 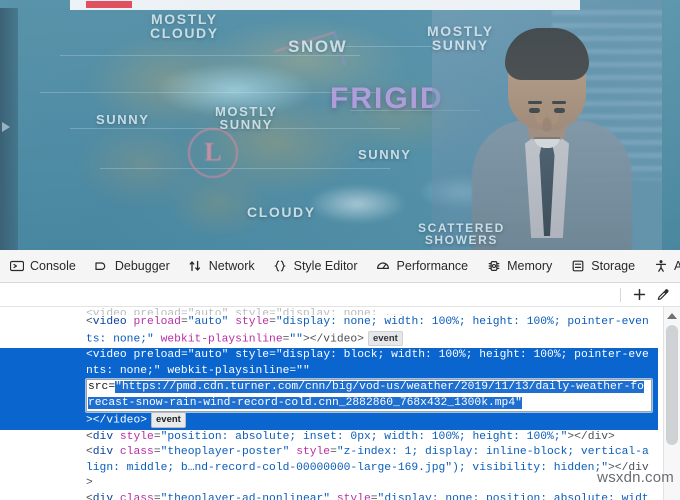 What do you see at coordinates (620, 294) in the screenshot?
I see `toolbar-divider` at bounding box center [620, 294].